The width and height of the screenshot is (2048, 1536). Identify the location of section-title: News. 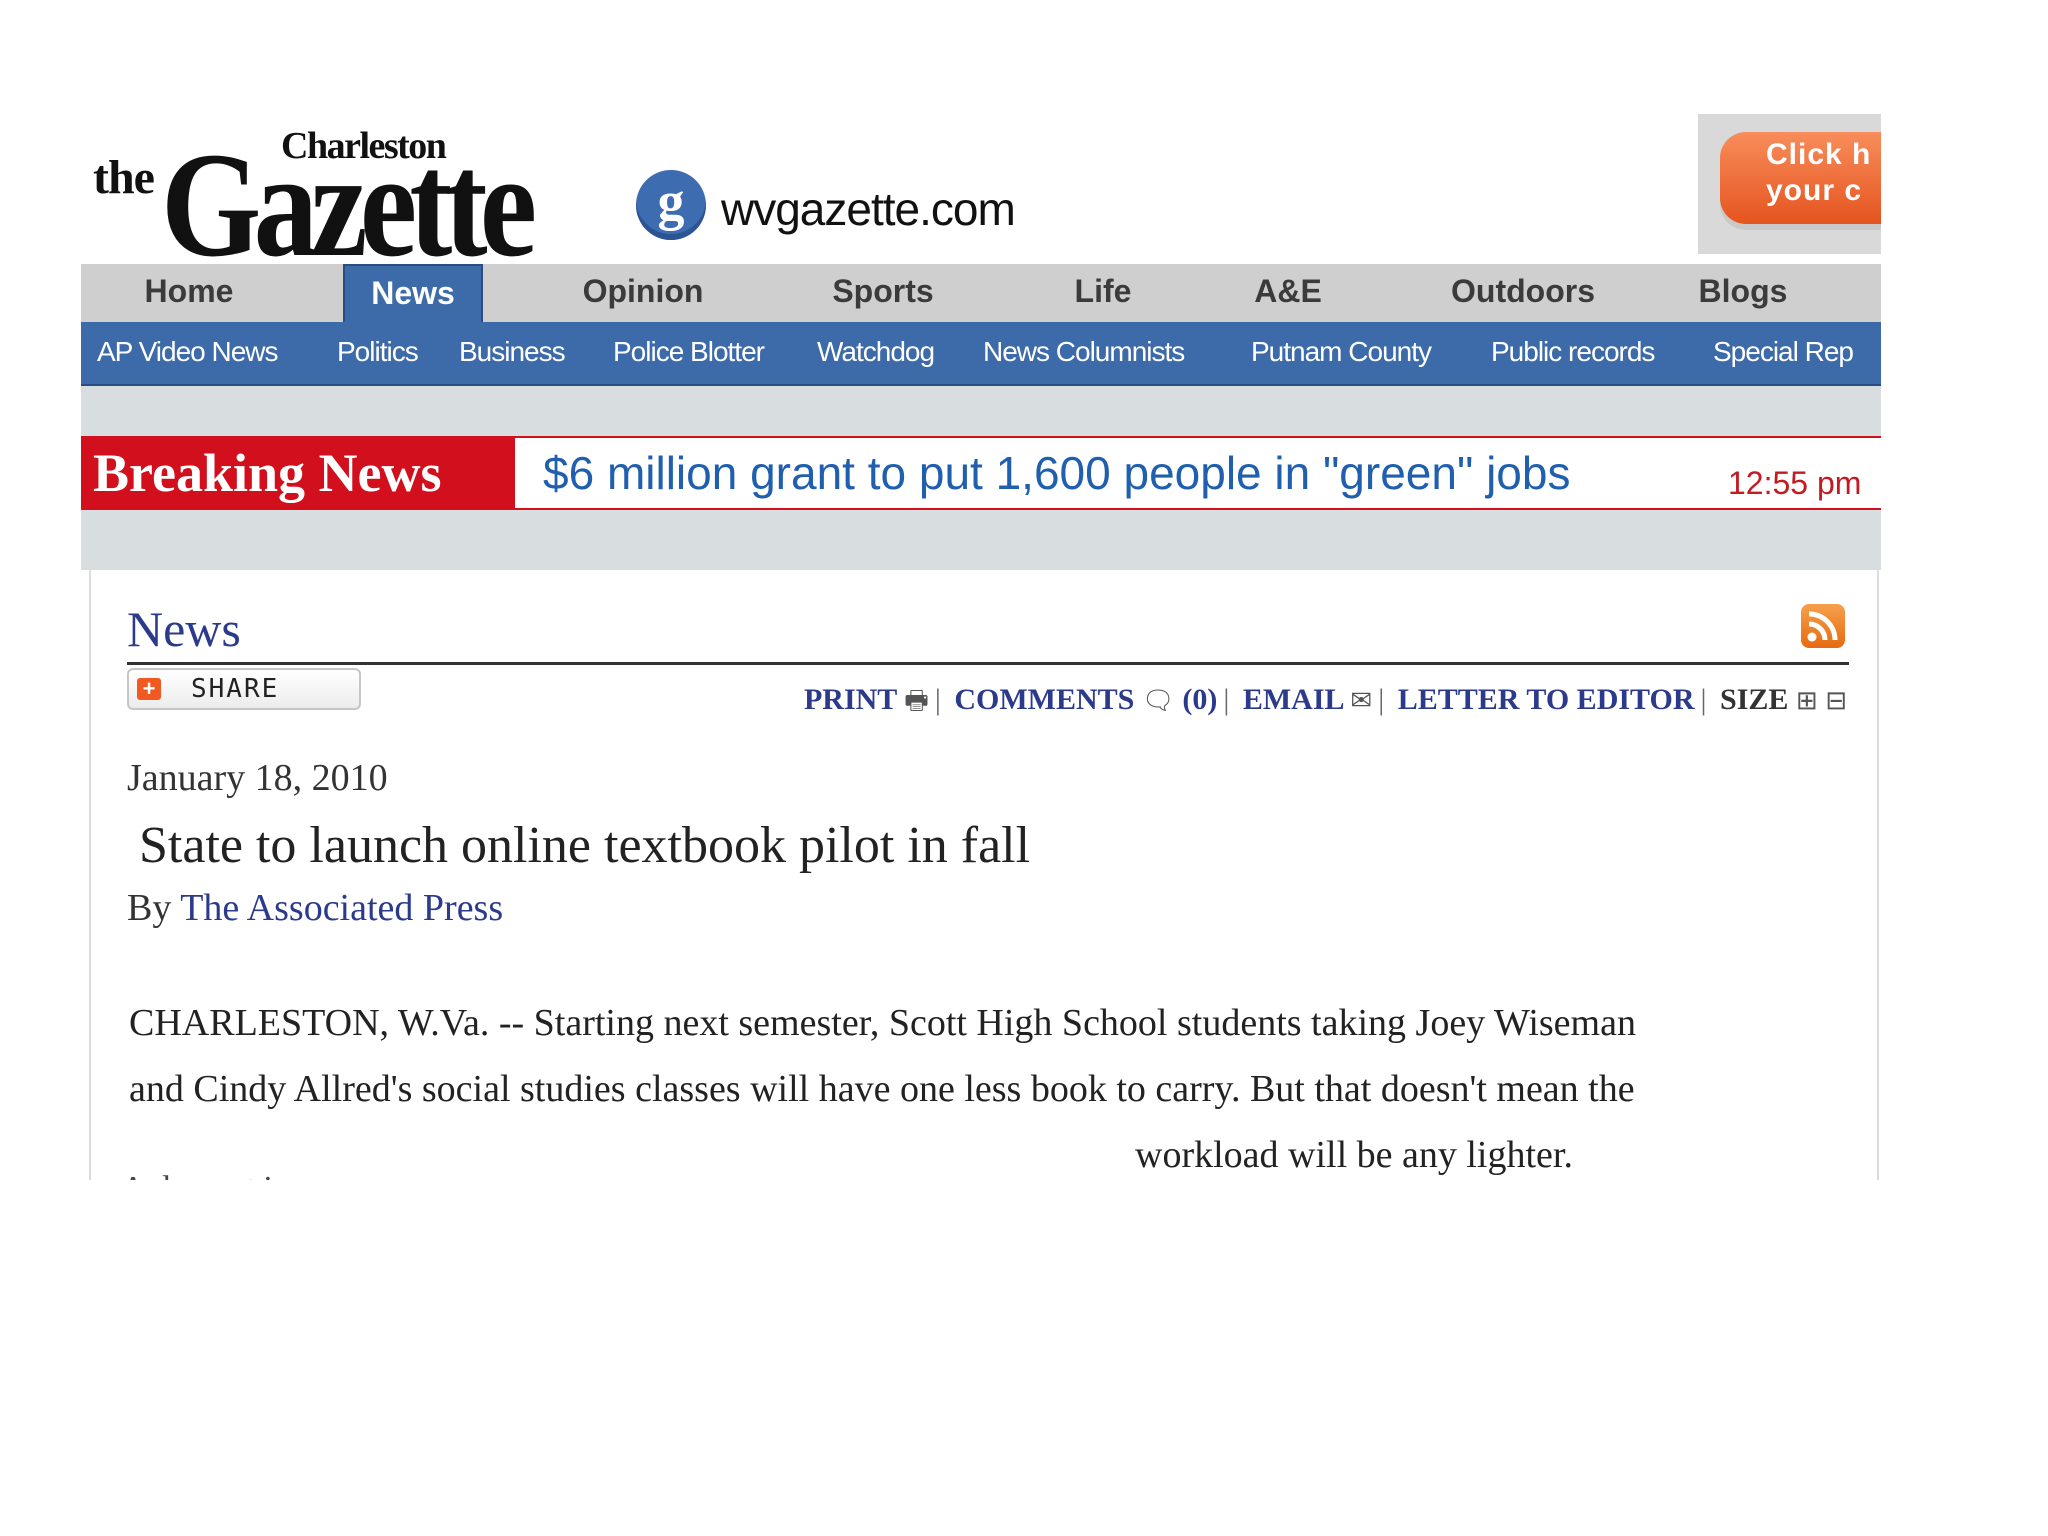
(184, 629).